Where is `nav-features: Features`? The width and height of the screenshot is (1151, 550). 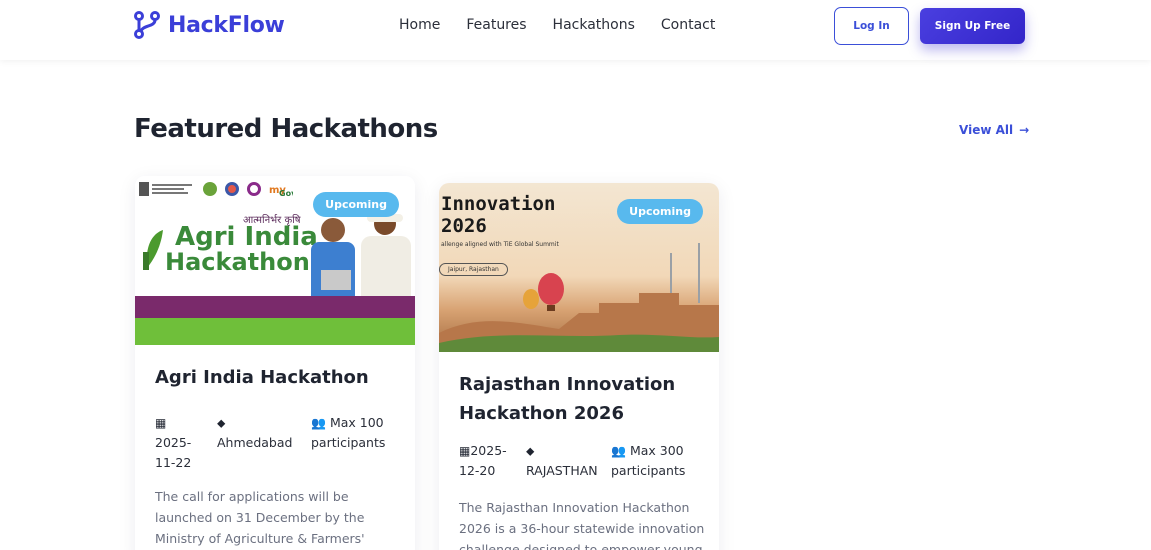
nav-features: Features is located at coordinates (496, 25).